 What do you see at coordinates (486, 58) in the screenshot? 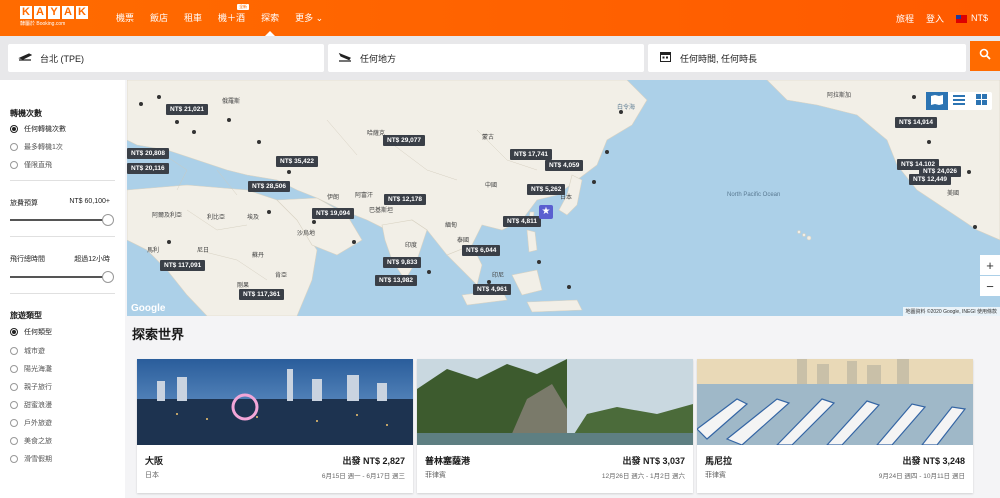
I see `destination-field: 任何地方` at bounding box center [486, 58].